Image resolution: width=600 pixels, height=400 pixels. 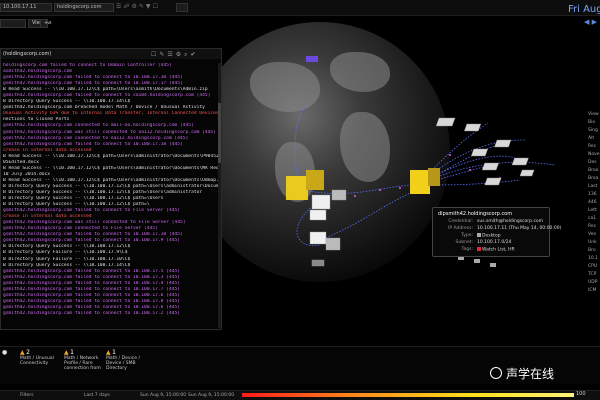 I want to click on watermark: 声学在线, so click(x=544, y=373).